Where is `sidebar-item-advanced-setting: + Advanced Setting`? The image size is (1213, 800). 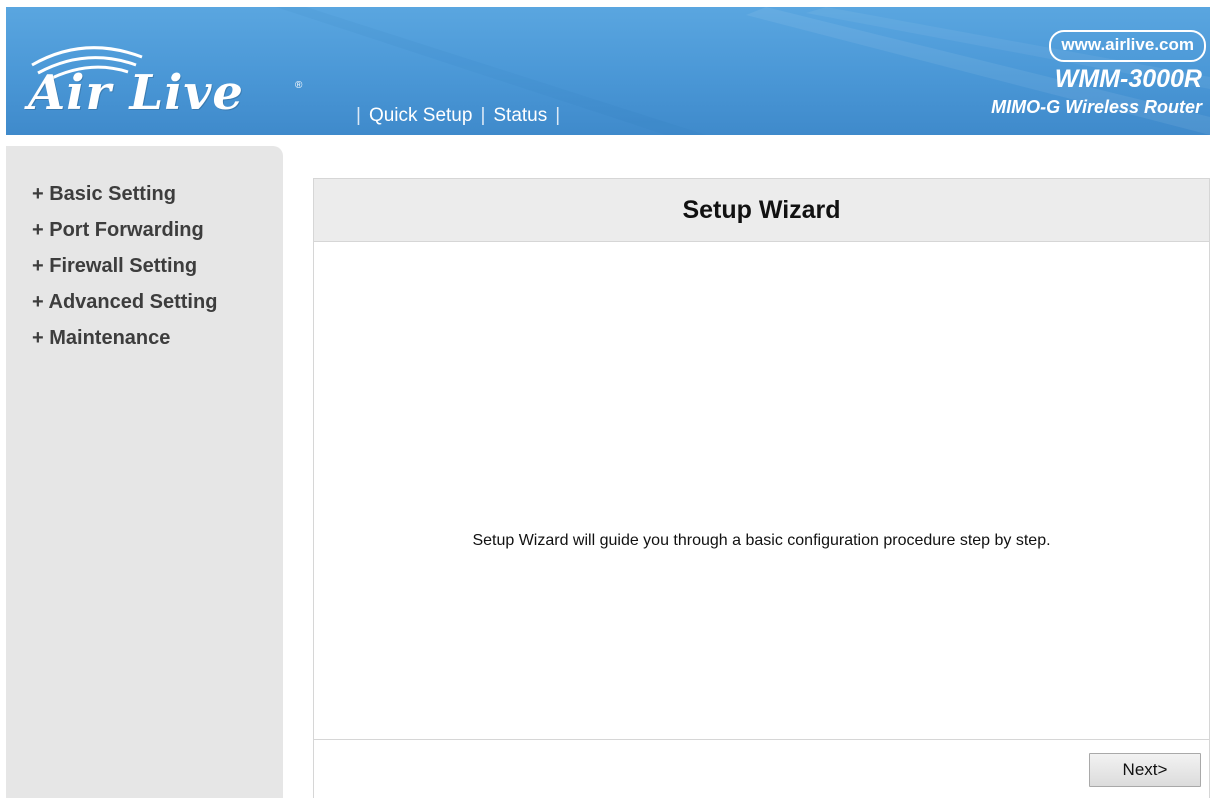 sidebar-item-advanced-setting: + Advanced Setting is located at coordinates (157, 307).